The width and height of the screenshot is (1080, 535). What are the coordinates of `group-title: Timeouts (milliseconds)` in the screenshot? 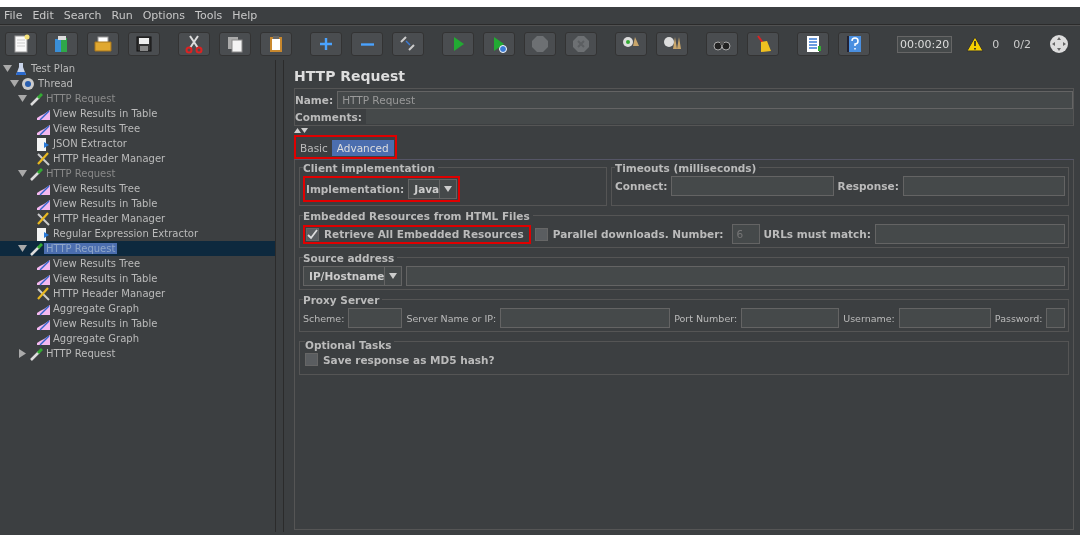 It's located at (687, 168).